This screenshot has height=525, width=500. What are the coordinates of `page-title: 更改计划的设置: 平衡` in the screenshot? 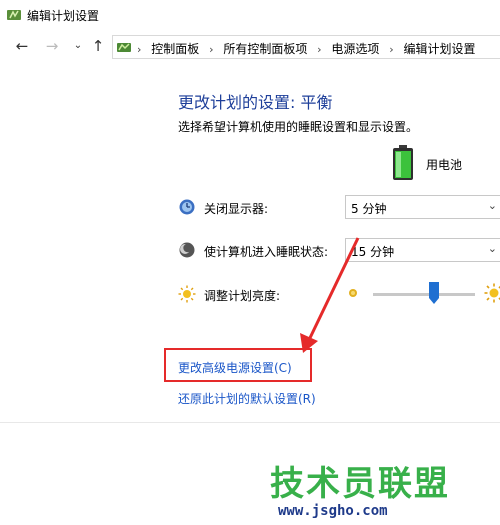 It's located at (255, 102).